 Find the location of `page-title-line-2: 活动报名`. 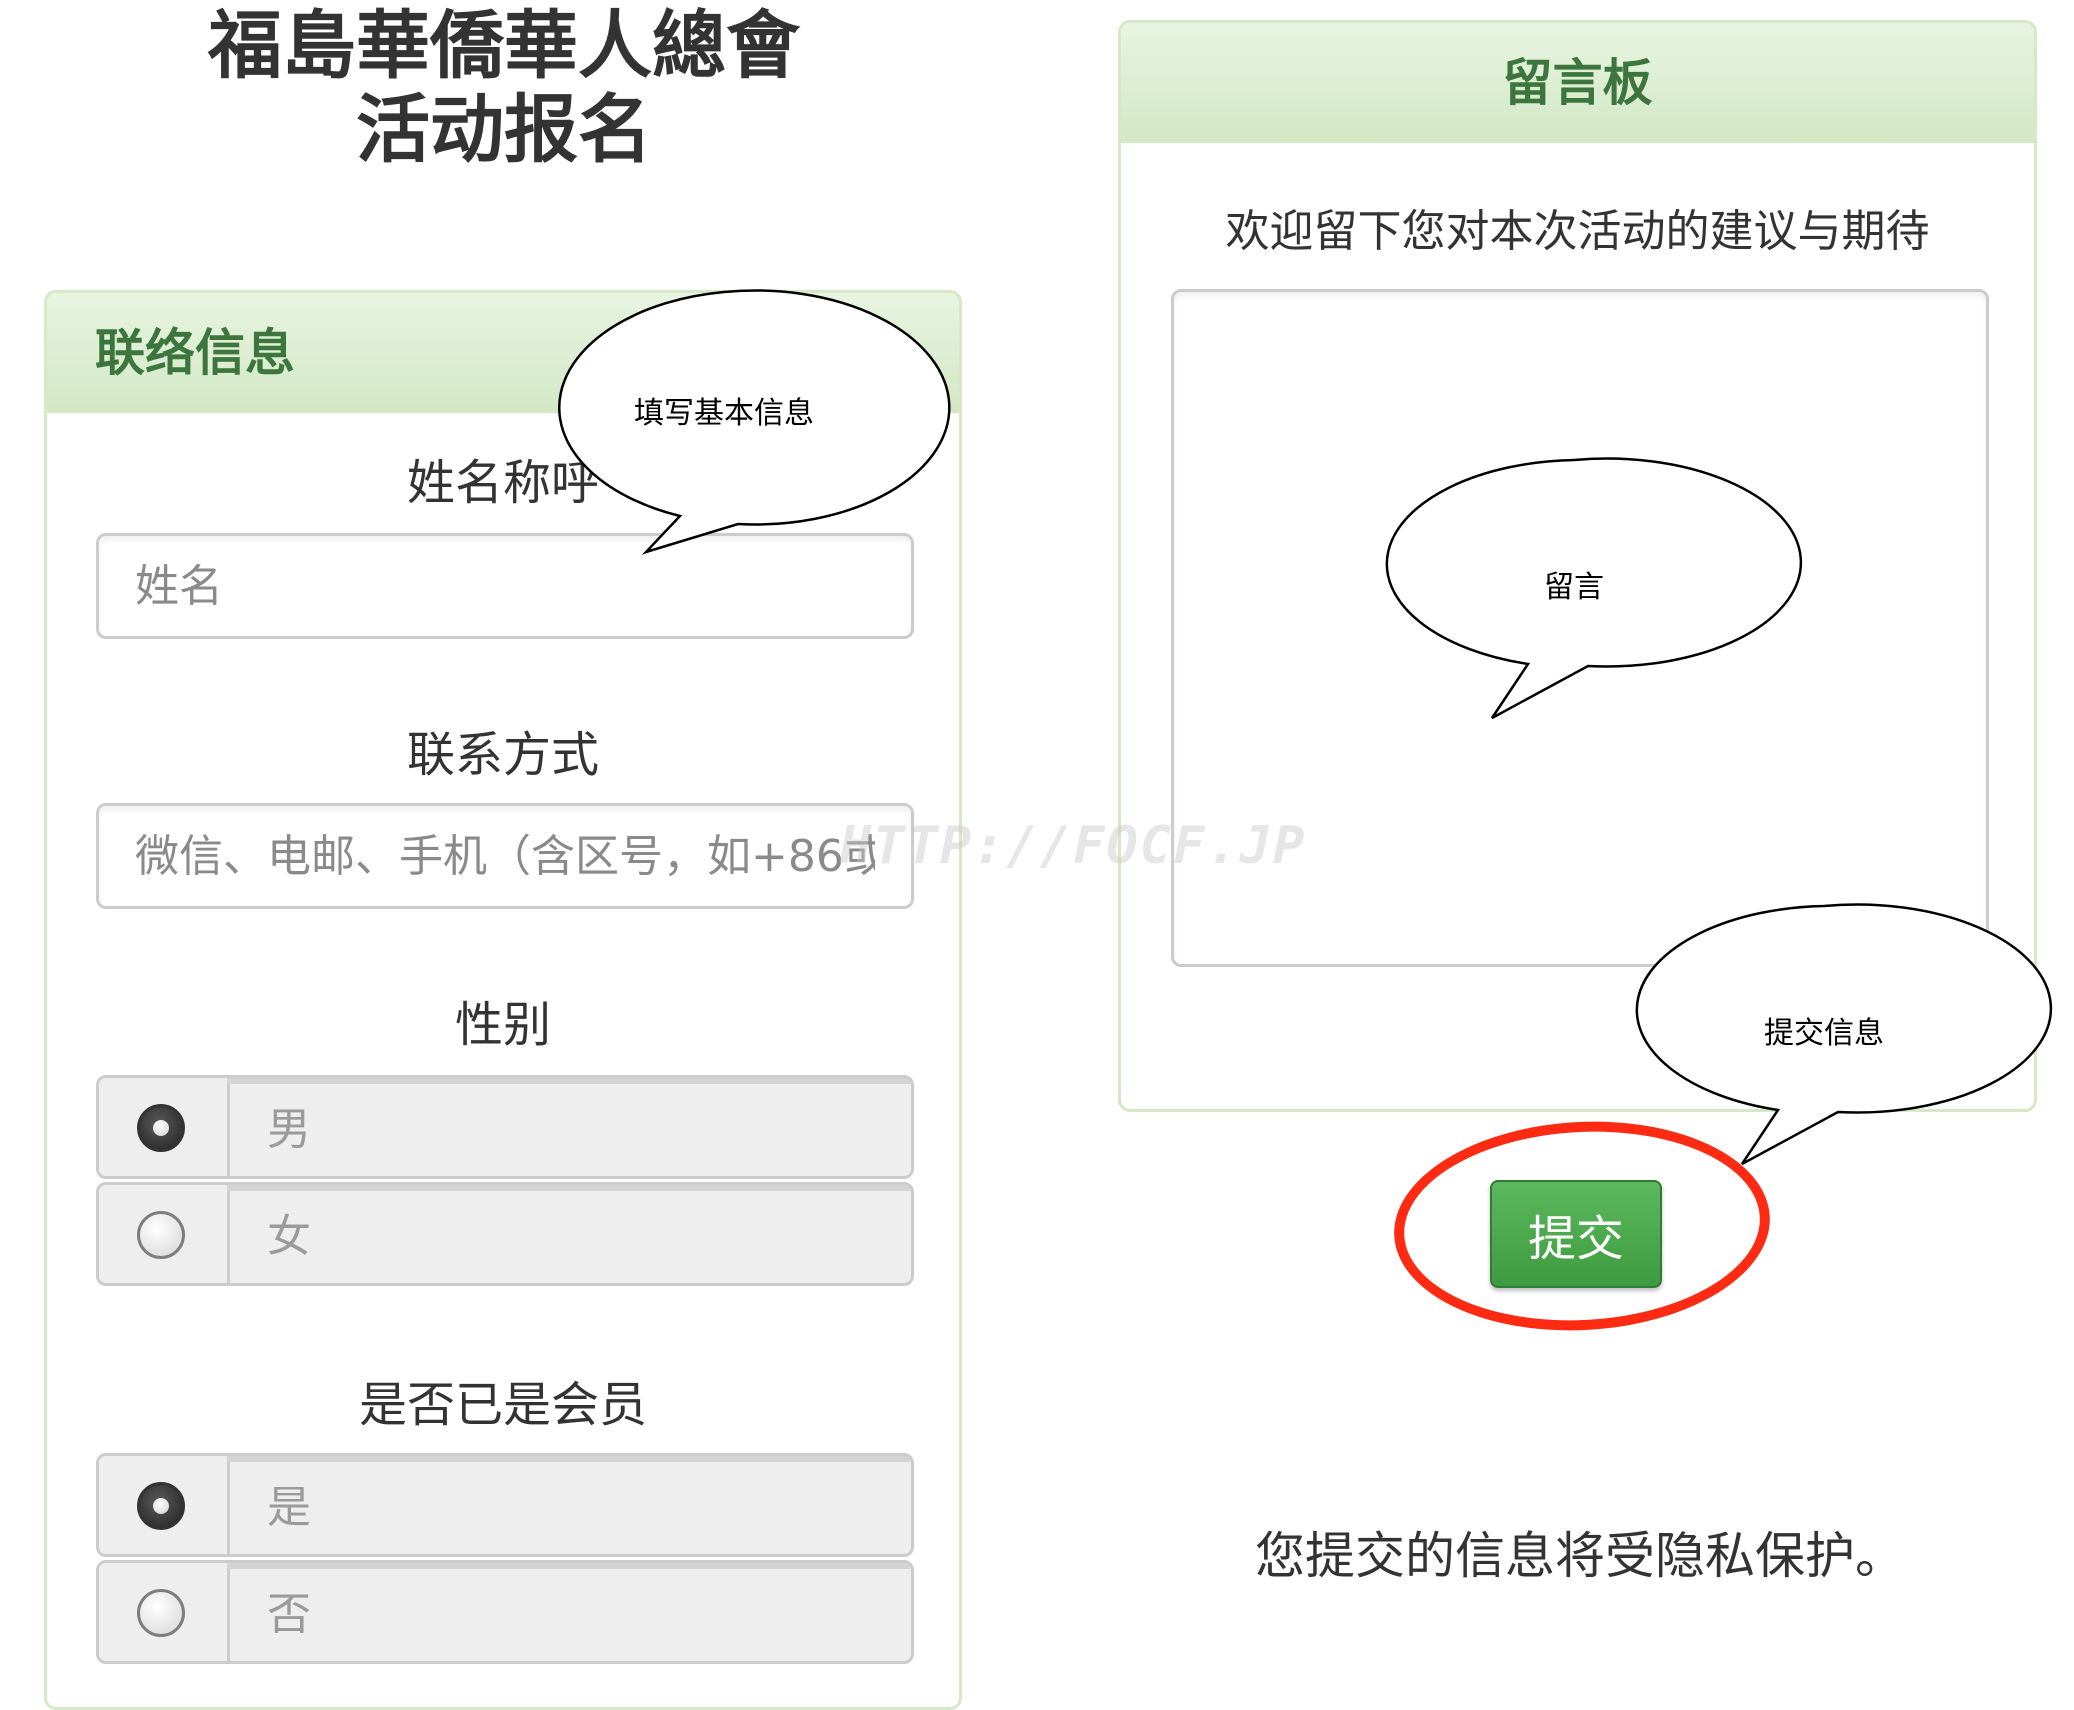

page-title-line-2: 活动报名 is located at coordinates (504, 130).